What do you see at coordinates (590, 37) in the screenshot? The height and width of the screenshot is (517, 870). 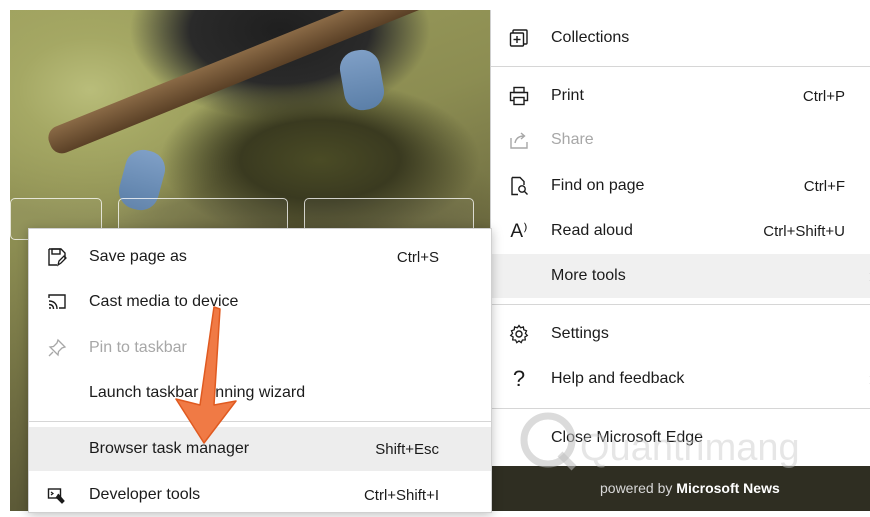 I see `menu-item-label: Collections` at bounding box center [590, 37].